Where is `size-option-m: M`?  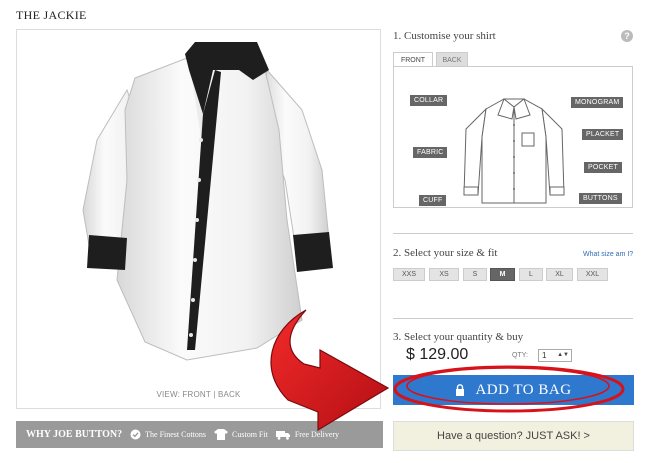 size-option-m: M is located at coordinates (502, 274).